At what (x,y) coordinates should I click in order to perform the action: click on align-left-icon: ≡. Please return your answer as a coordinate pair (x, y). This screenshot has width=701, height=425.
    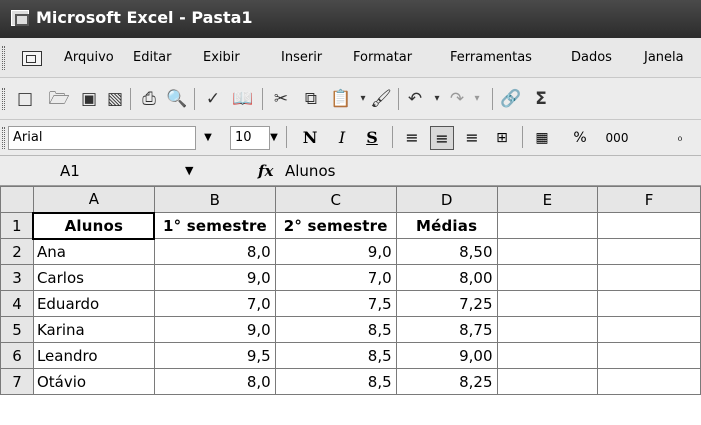
    Looking at the image, I should click on (412, 138).